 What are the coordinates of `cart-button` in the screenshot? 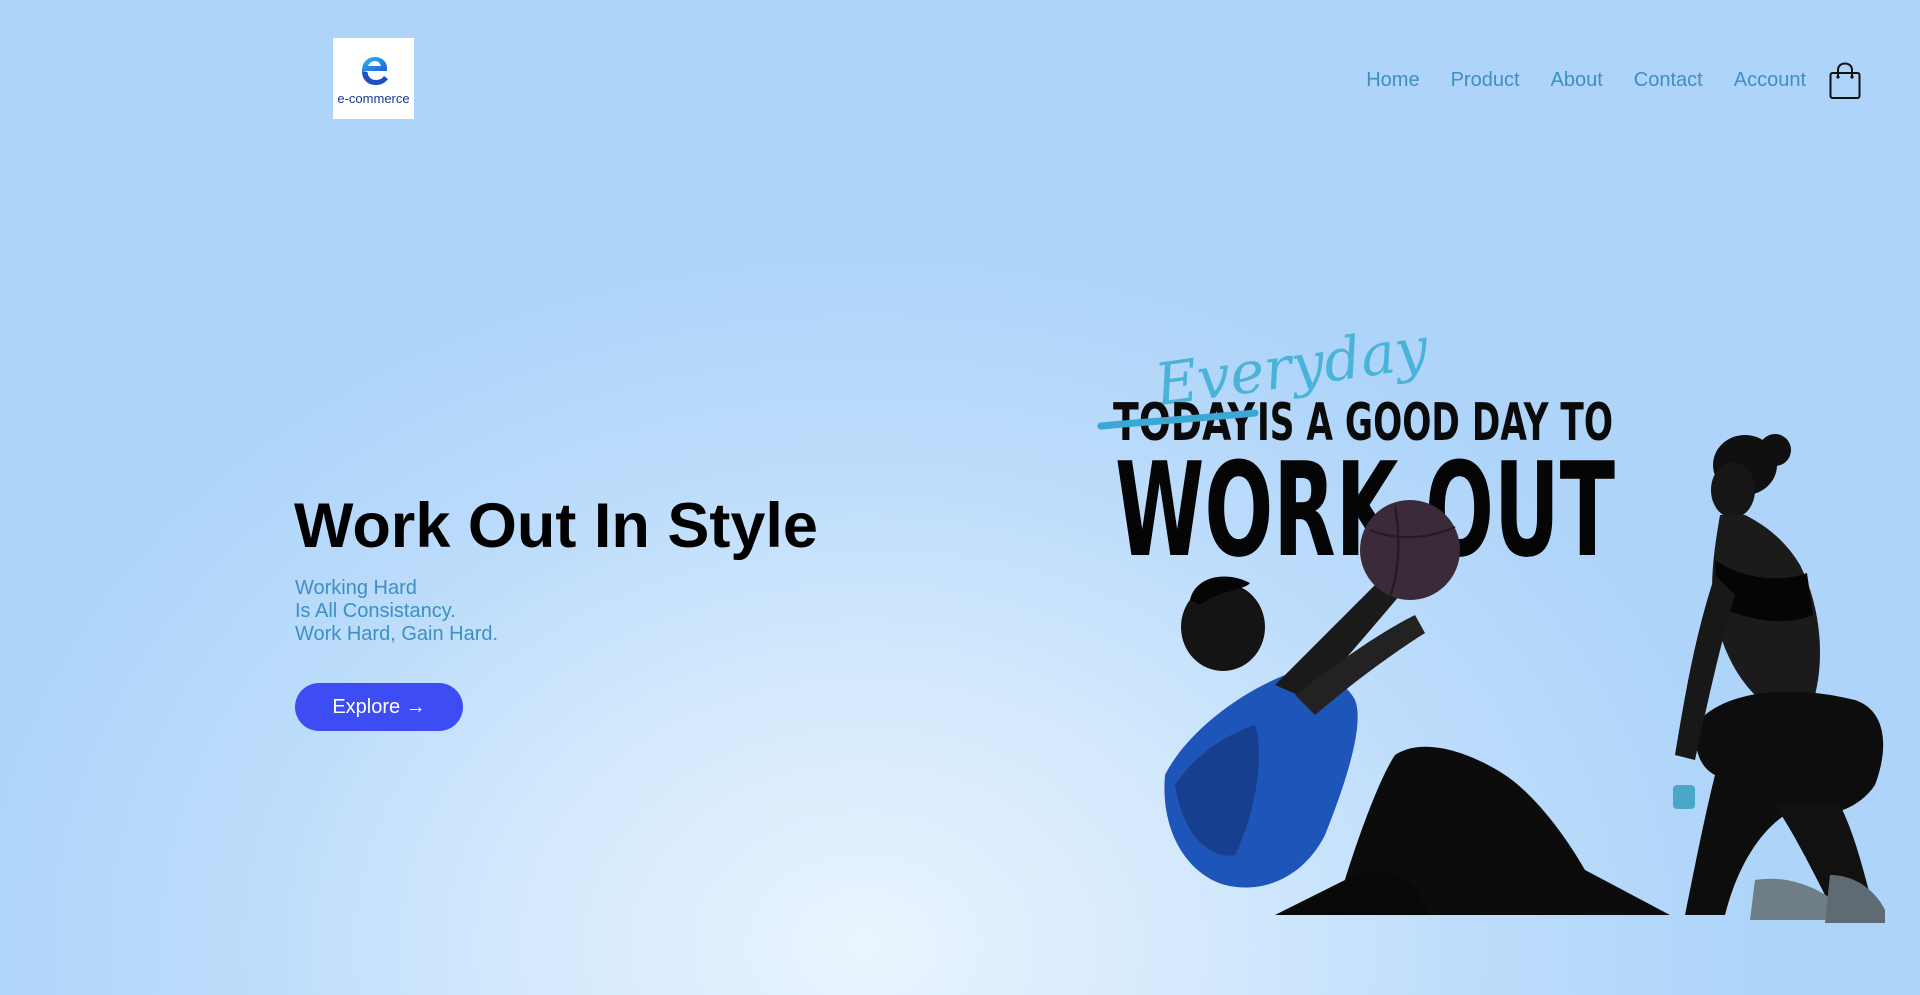 It's located at (1845, 81).